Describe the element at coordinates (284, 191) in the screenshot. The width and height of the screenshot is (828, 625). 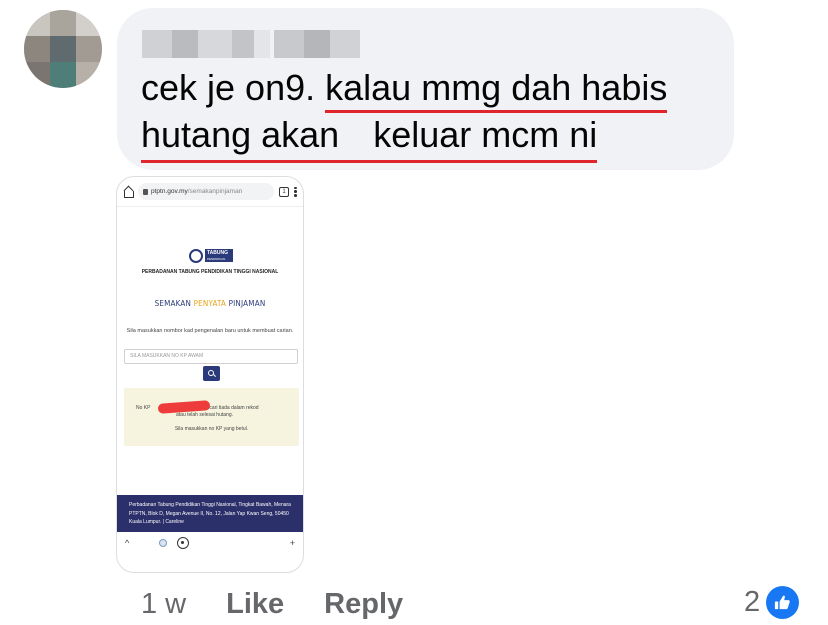
I see `tabs-icon: 1` at that location.